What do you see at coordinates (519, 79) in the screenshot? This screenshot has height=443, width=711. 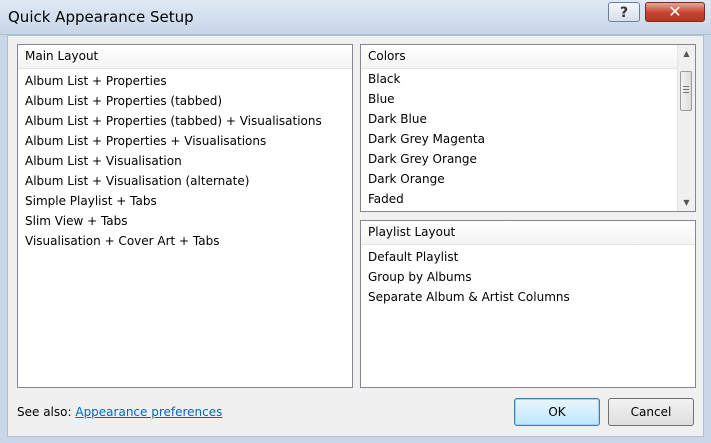 I see `color-item: Black` at bounding box center [519, 79].